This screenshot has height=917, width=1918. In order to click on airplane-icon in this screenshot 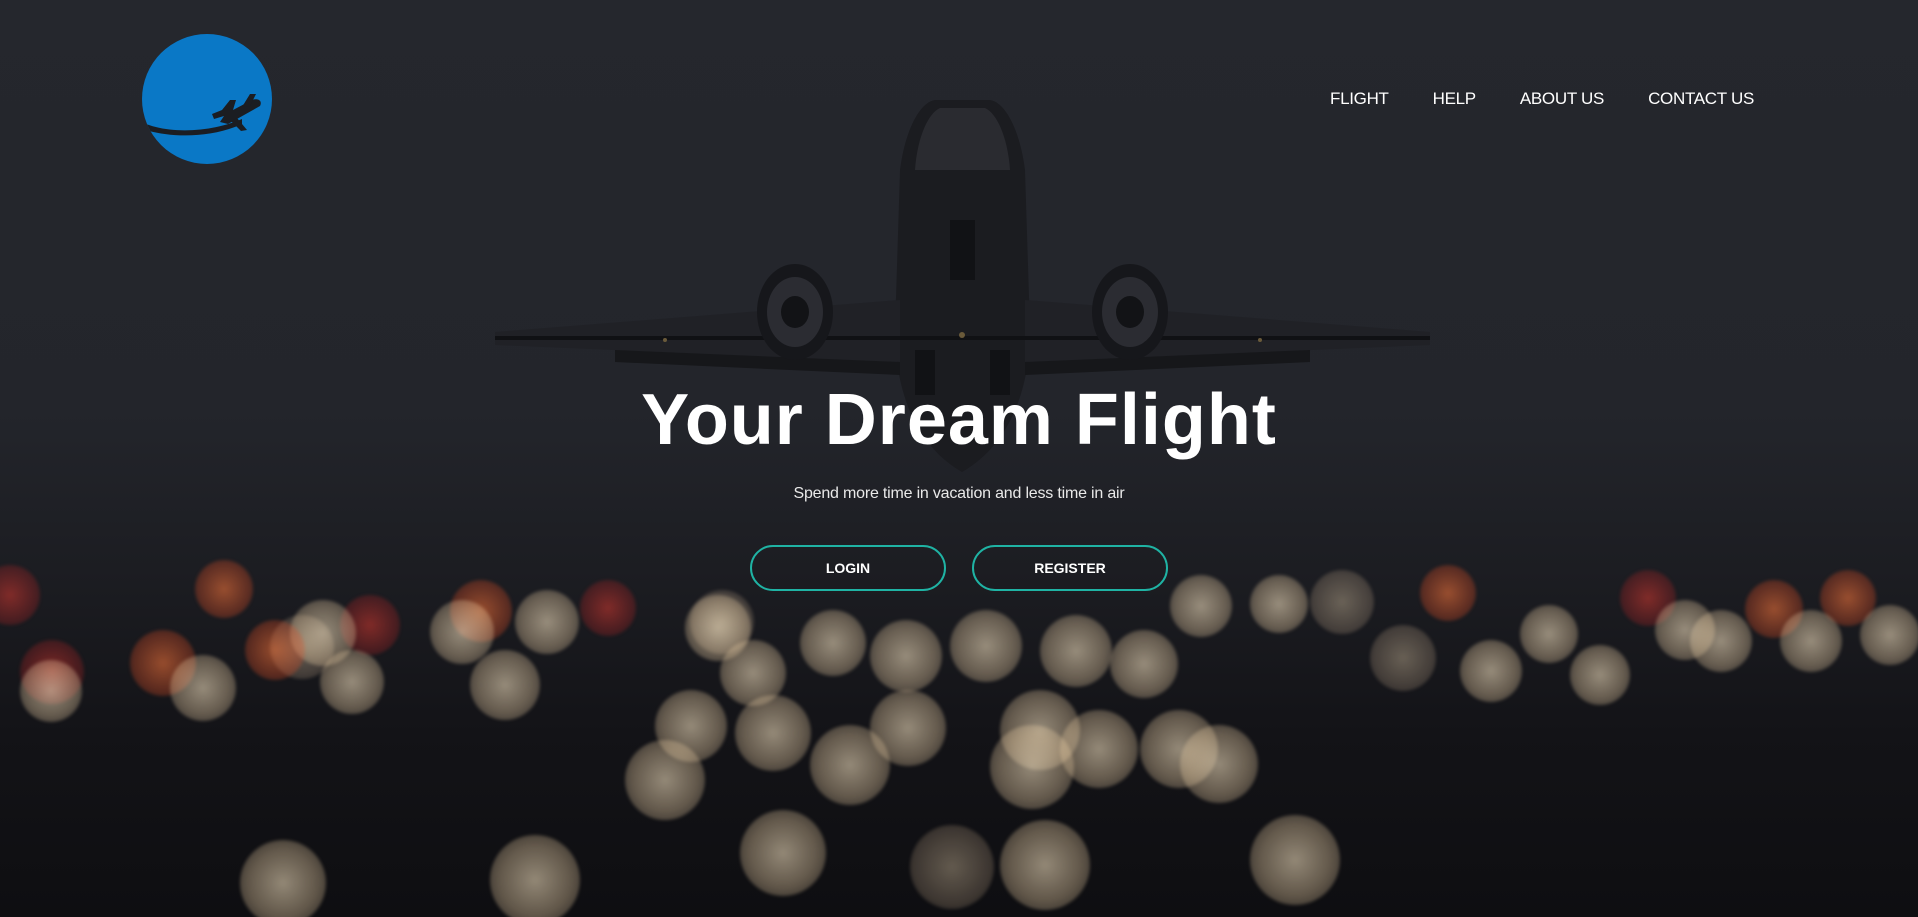, I will do `click(203, 115)`.